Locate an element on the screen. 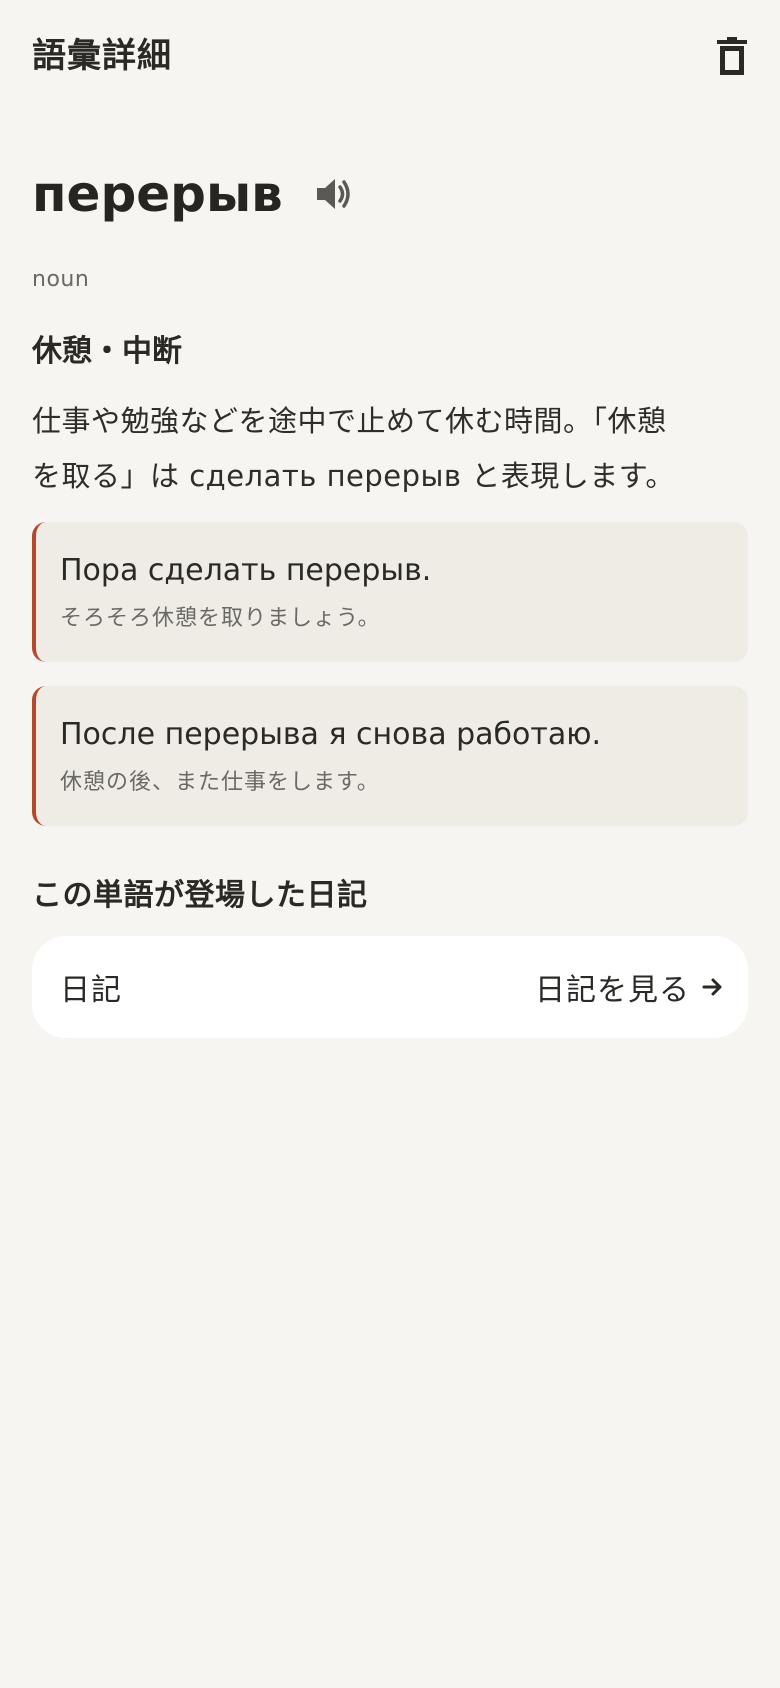 The height and width of the screenshot is (1688, 780). view-diary-link: 日記を見る is located at coordinates (629, 987).